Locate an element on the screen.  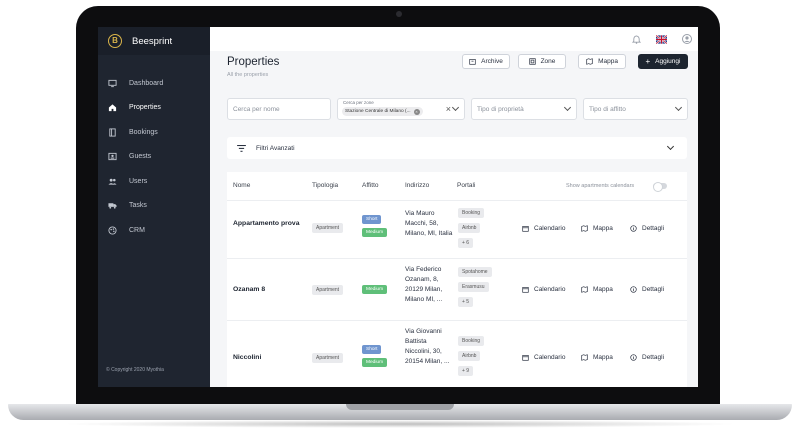
rent-type-select: Tipo di affitto is located at coordinates (635, 109).